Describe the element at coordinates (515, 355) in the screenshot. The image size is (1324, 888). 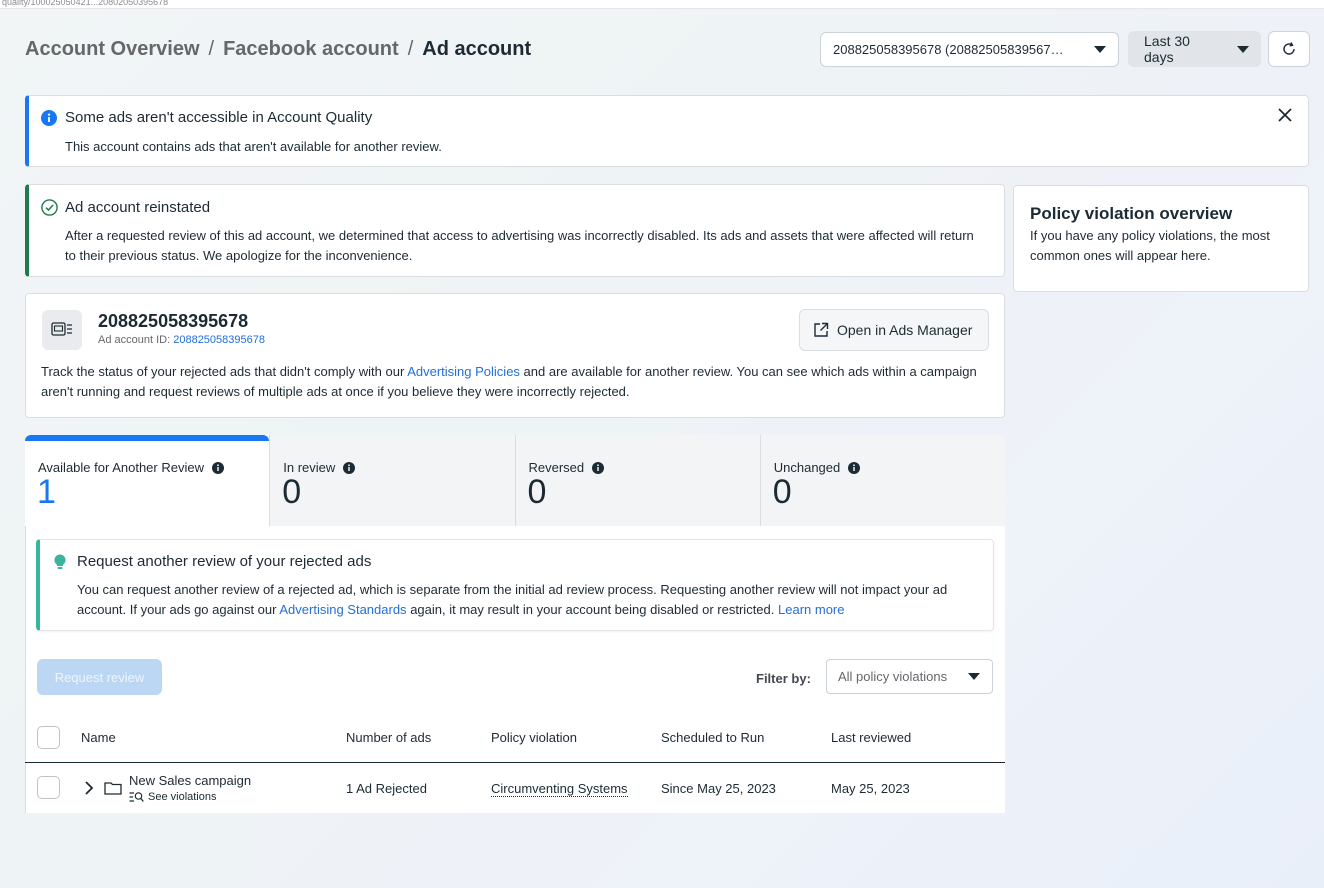
I see `ad-account-card: 208825058395678 Ad account ID` at that location.